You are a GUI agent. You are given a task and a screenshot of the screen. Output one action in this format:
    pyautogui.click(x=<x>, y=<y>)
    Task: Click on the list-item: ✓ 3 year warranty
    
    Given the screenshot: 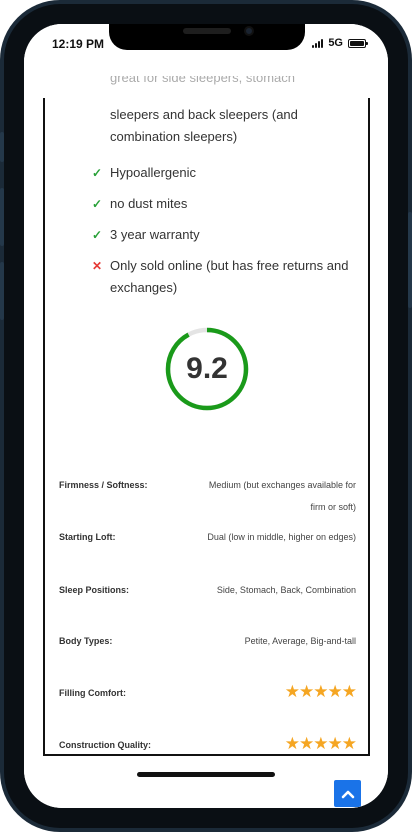 What is the action you would take?
    pyautogui.click(x=227, y=235)
    